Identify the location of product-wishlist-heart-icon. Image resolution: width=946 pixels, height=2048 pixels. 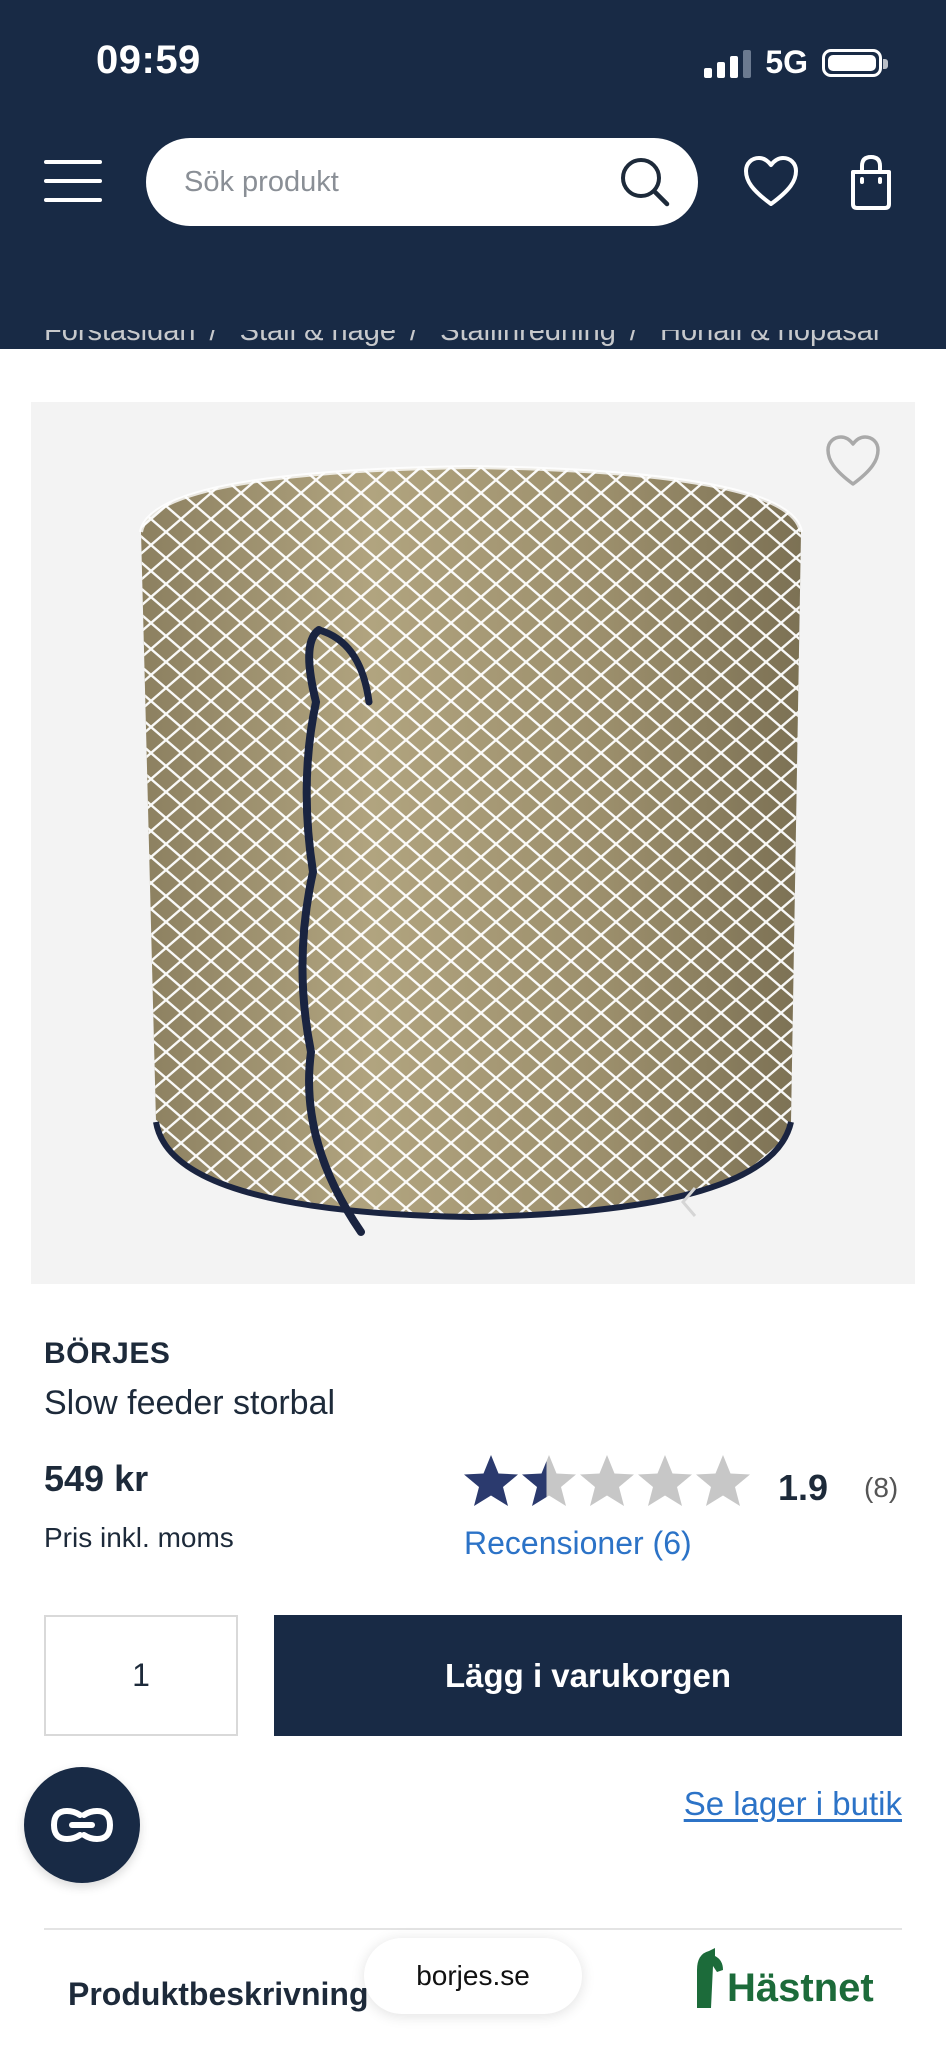
(853, 460).